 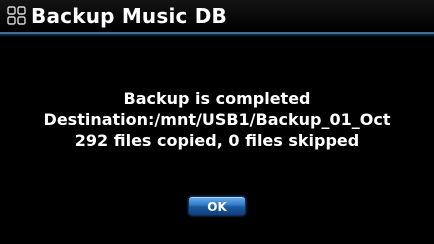 I want to click on grid-icon, so click(x=16, y=15).